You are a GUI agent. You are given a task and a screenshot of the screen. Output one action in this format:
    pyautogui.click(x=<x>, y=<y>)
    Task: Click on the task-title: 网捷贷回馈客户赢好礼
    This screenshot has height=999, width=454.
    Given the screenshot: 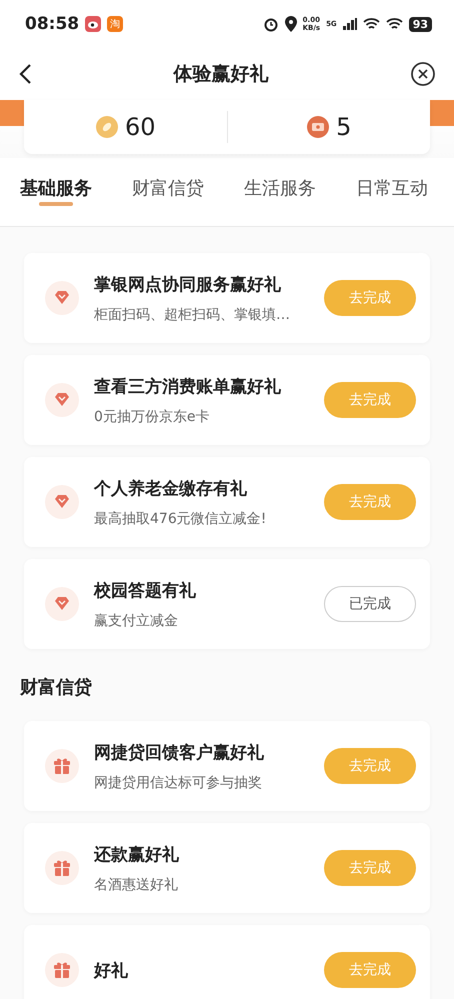 What is the action you would take?
    pyautogui.click(x=179, y=753)
    